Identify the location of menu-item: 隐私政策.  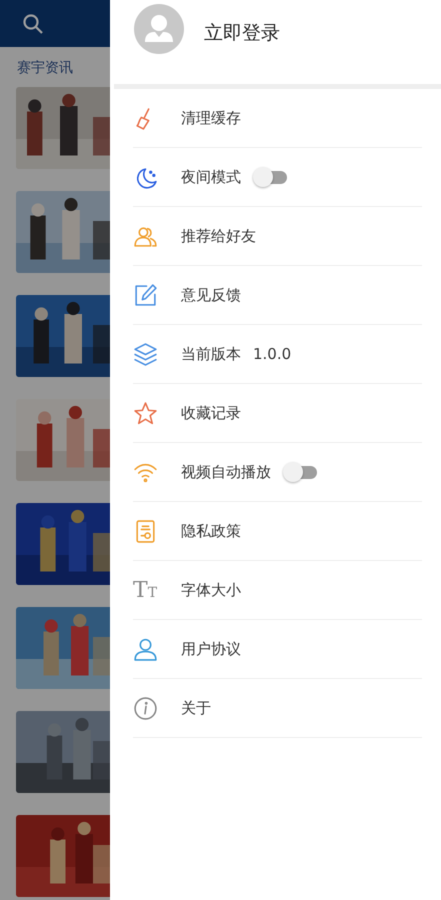
(211, 531).